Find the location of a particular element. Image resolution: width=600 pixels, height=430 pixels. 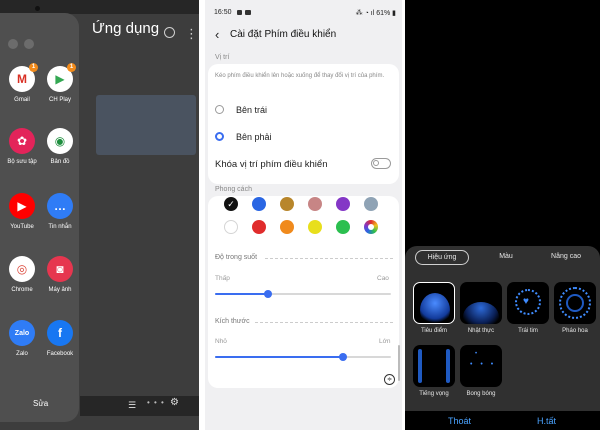

icon-glyph: ◙ is located at coordinates (60, 269).